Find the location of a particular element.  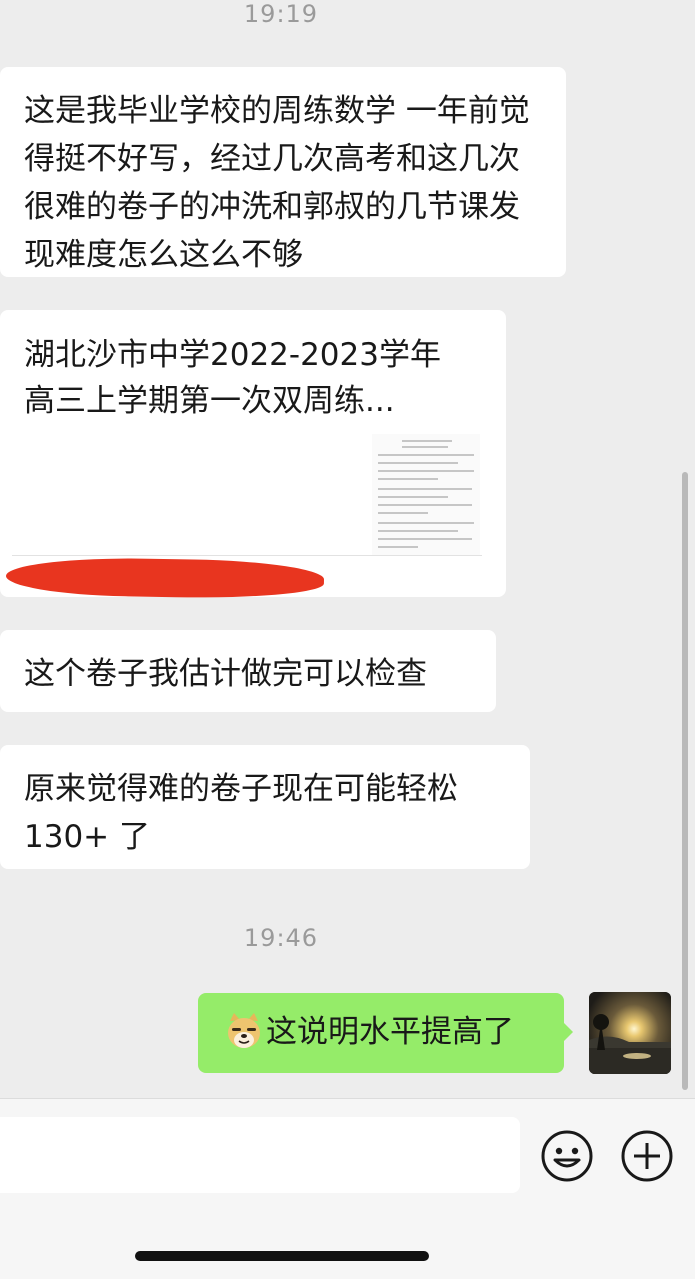

message-input is located at coordinates (260, 1155).